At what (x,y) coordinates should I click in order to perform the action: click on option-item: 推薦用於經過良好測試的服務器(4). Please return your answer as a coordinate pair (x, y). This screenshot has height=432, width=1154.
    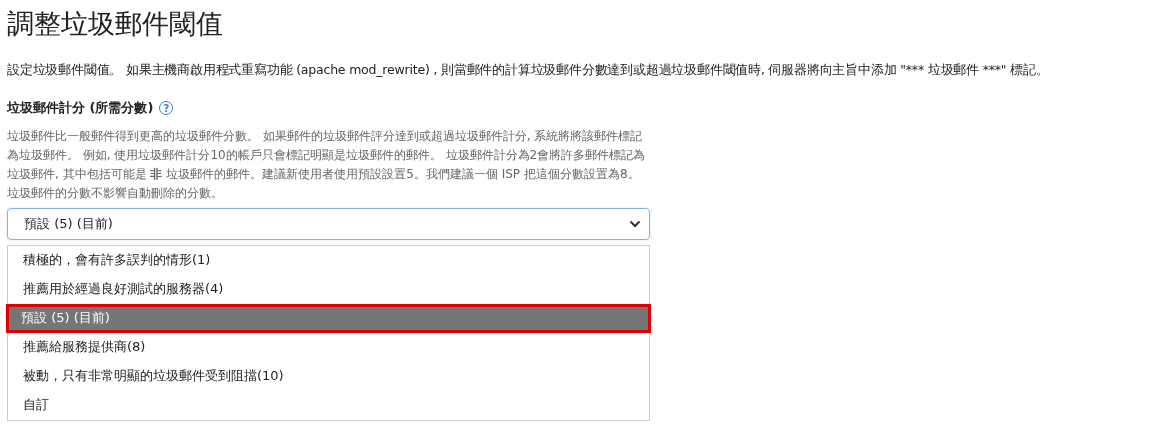
    Looking at the image, I should click on (328, 289).